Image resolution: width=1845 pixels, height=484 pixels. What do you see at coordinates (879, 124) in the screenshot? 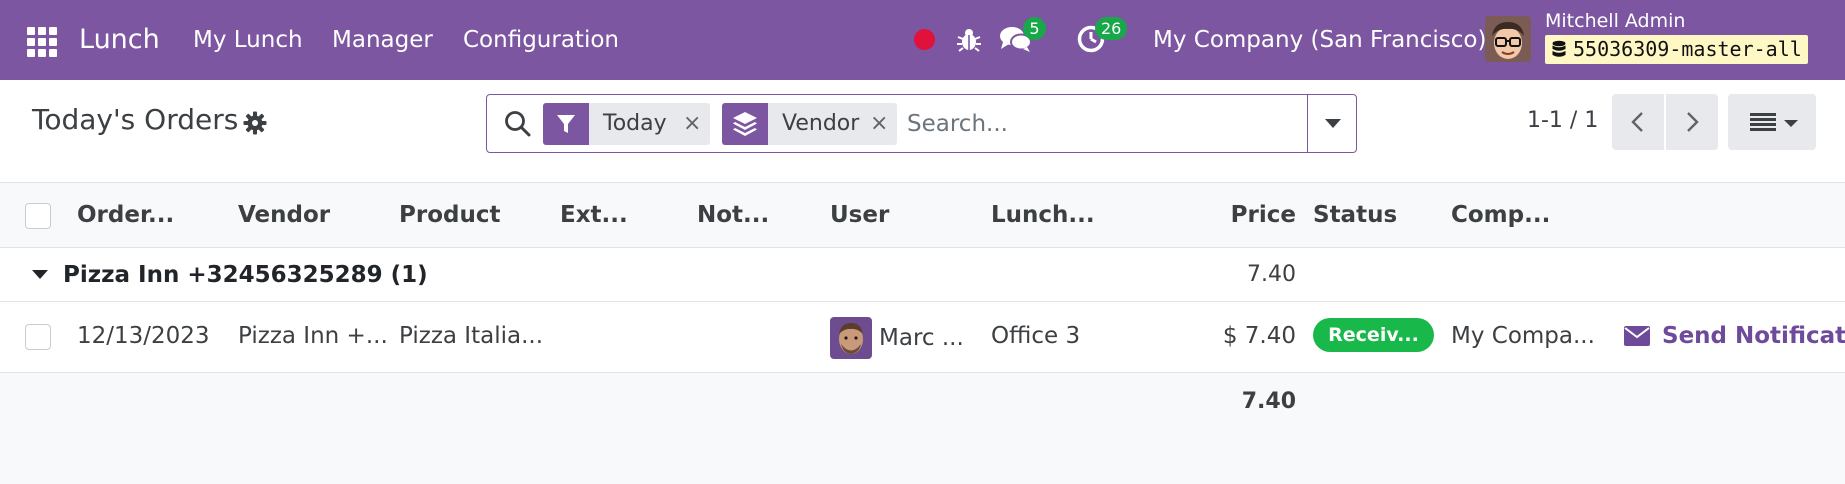
I see `remove-facet-vendor-icon: ×` at bounding box center [879, 124].